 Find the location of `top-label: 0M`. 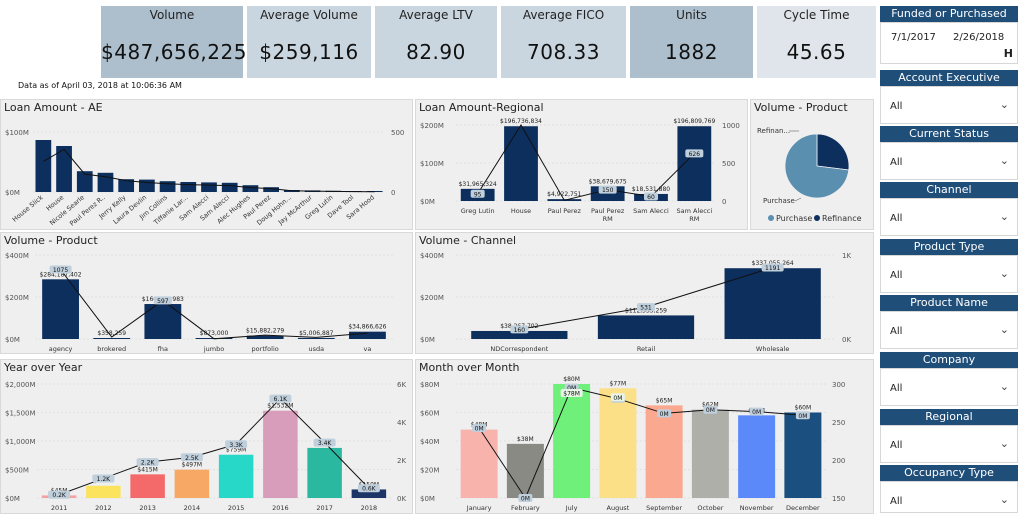

top-label: 0M is located at coordinates (617, 398).